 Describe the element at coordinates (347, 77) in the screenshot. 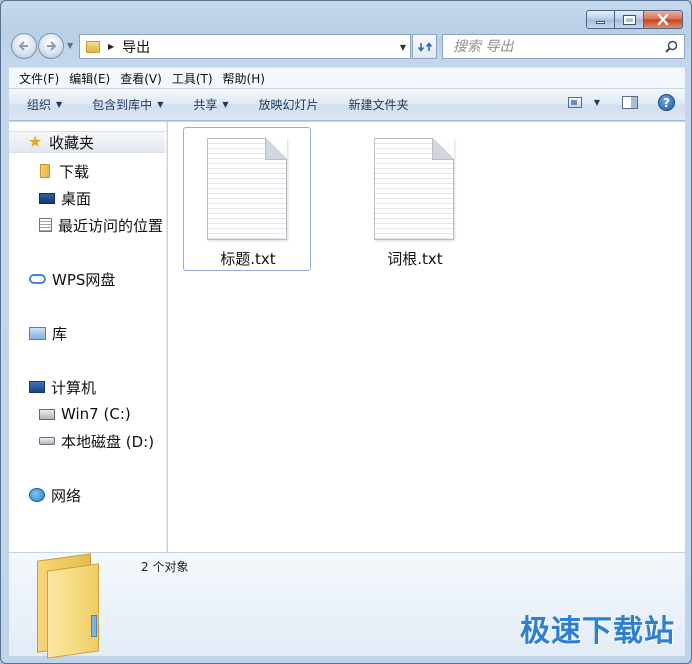

I see `menu-bar: 文件(F) 编辑(E) 查看(V) 工具(T) 帮助(H)` at that location.